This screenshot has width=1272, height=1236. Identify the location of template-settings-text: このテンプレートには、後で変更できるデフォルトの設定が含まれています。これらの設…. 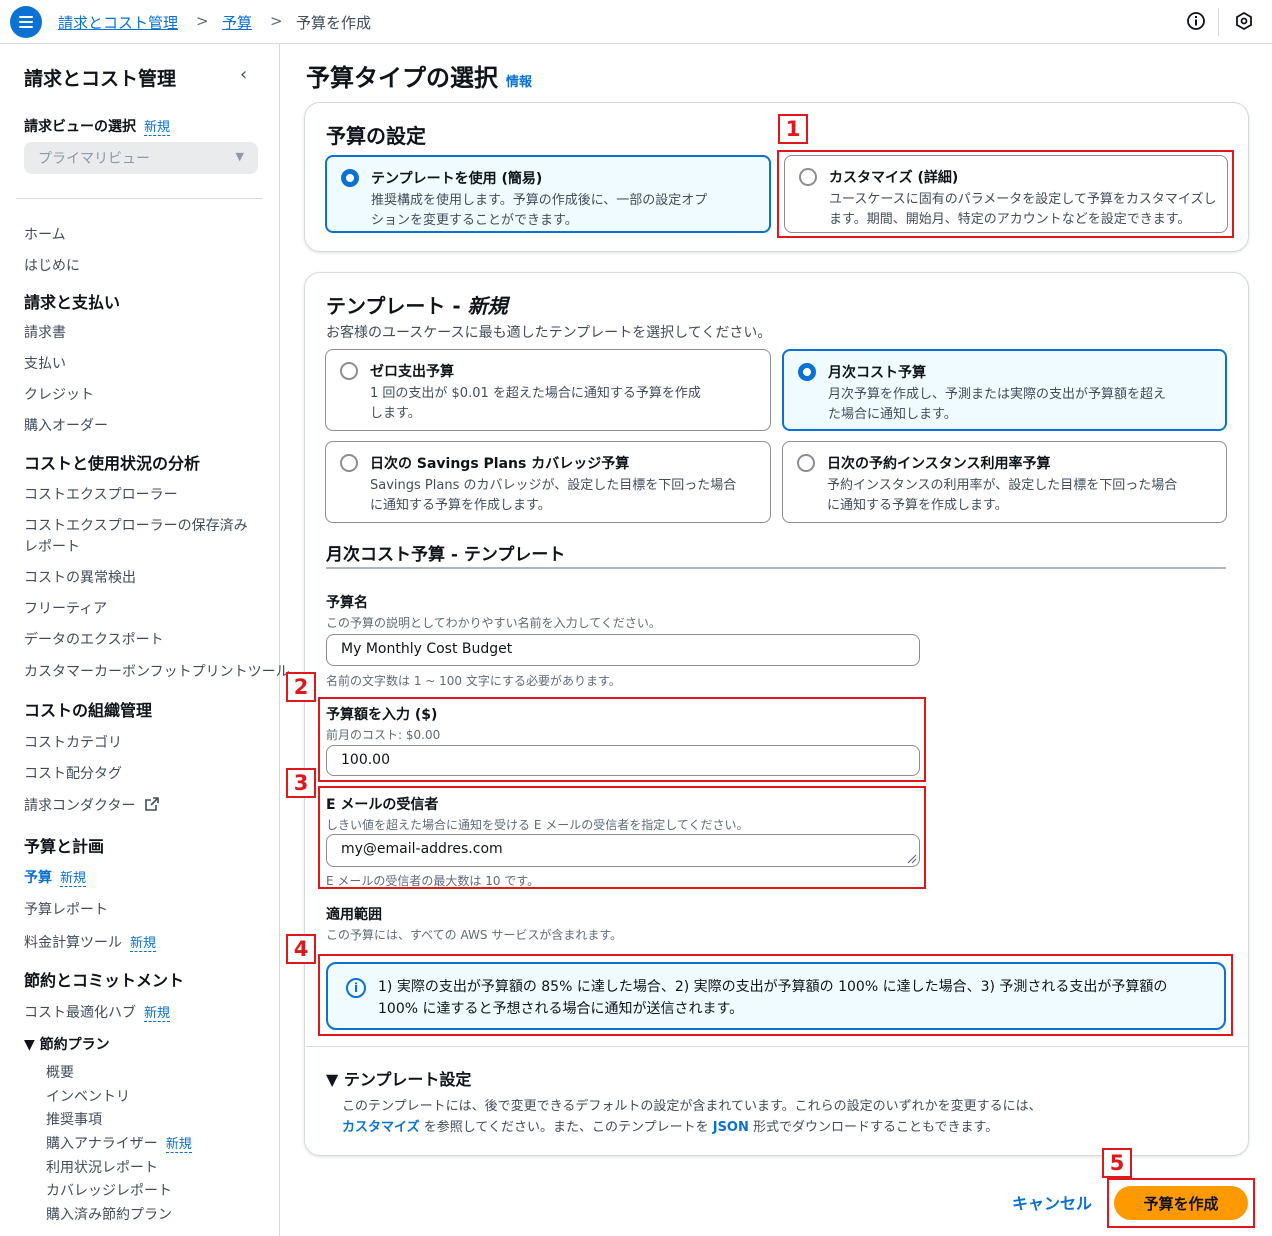
(782, 1117).